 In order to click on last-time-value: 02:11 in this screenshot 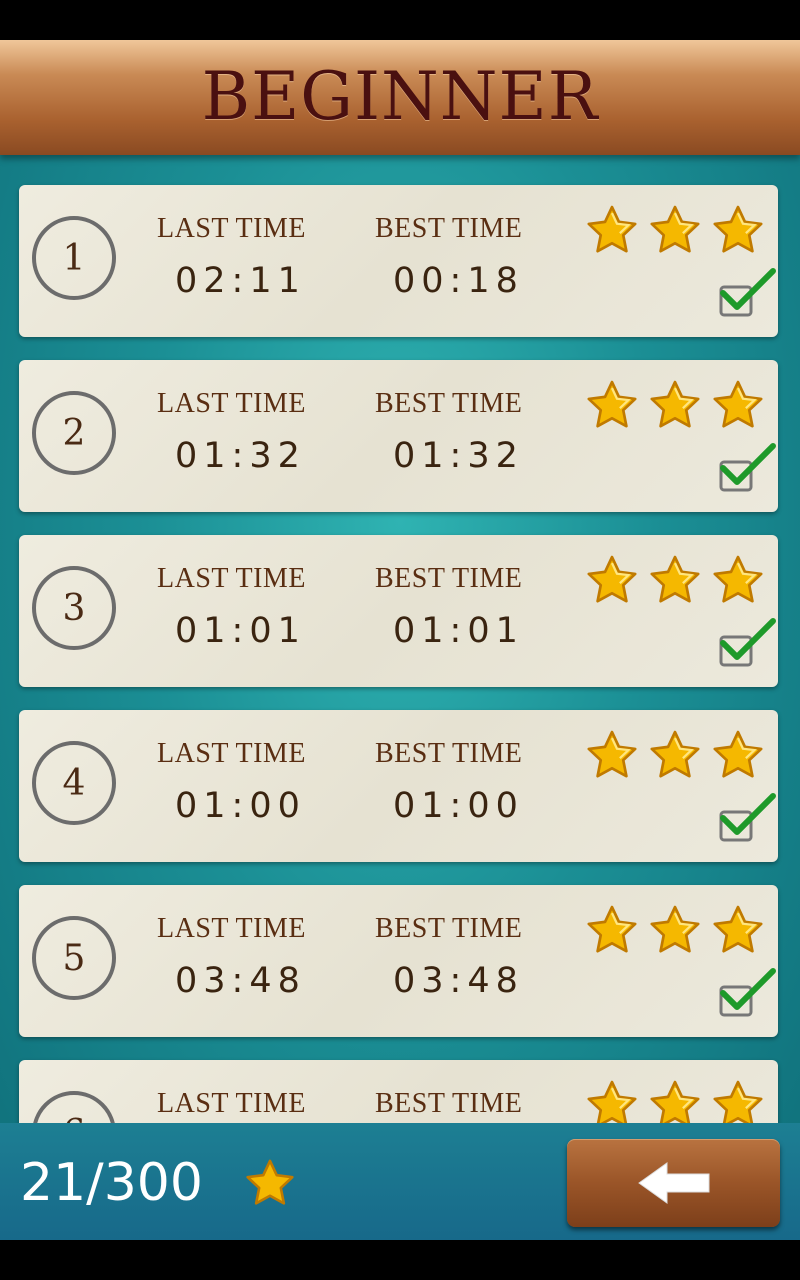, I will do `click(240, 281)`.